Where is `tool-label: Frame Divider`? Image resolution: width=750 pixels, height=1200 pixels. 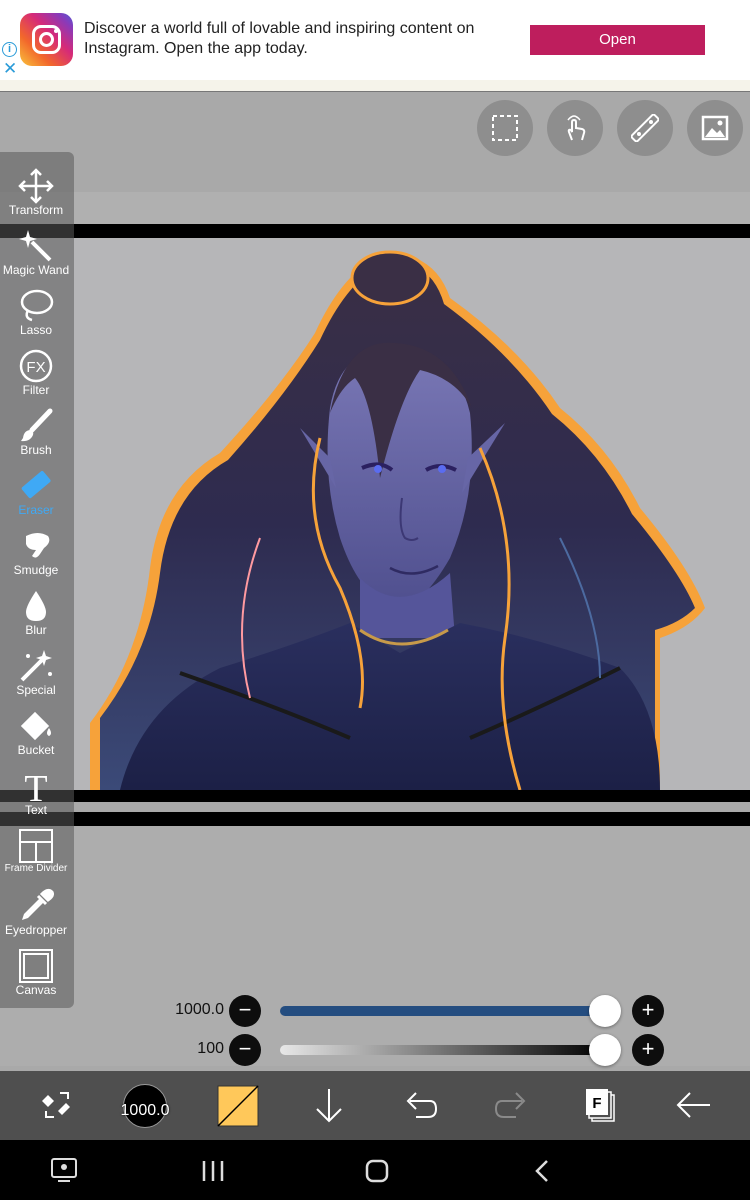
tool-label: Frame Divider is located at coordinates (36, 868).